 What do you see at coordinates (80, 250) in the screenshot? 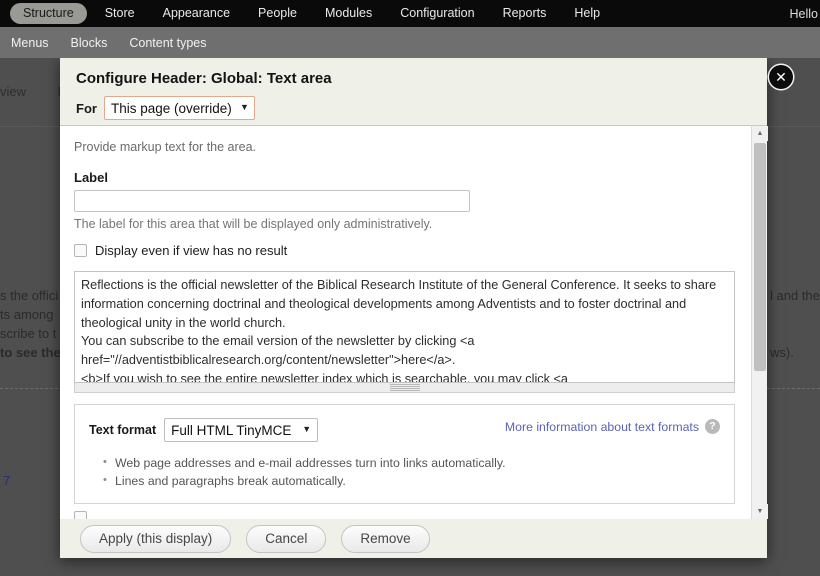
I see `display-empty-checkbox` at bounding box center [80, 250].